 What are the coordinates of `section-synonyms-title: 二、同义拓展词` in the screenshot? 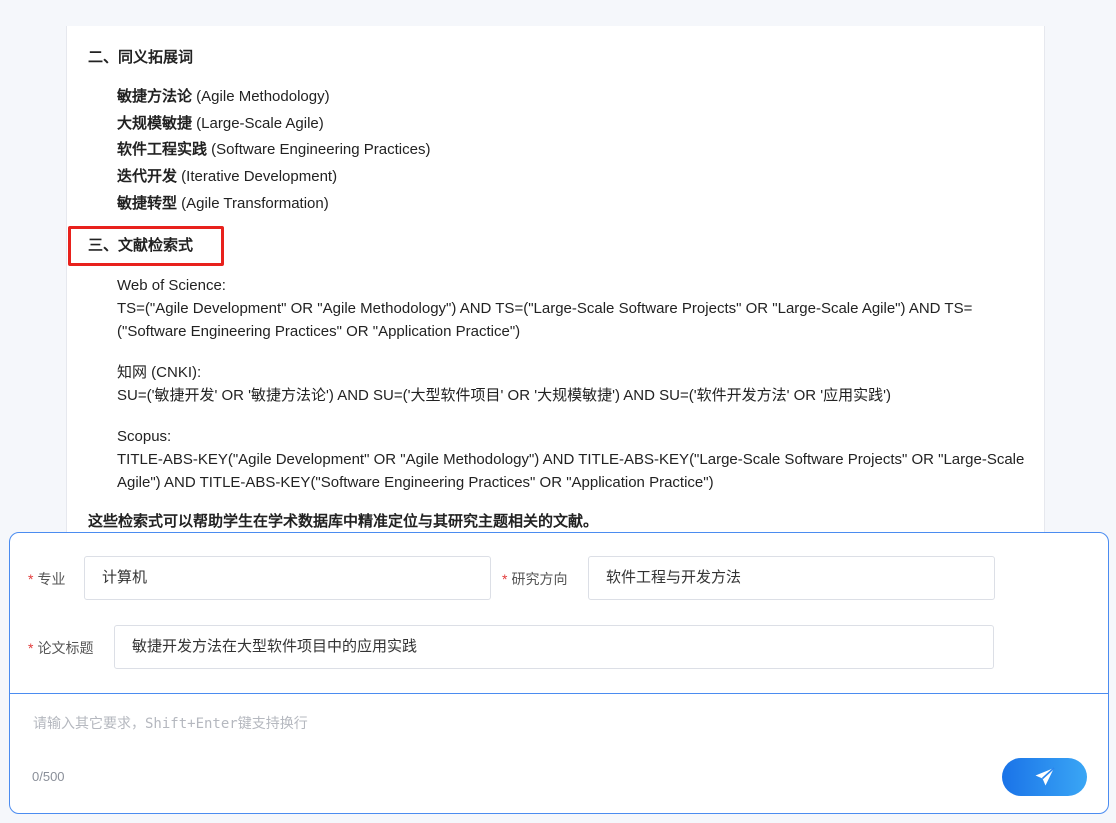 It's located at (141, 57).